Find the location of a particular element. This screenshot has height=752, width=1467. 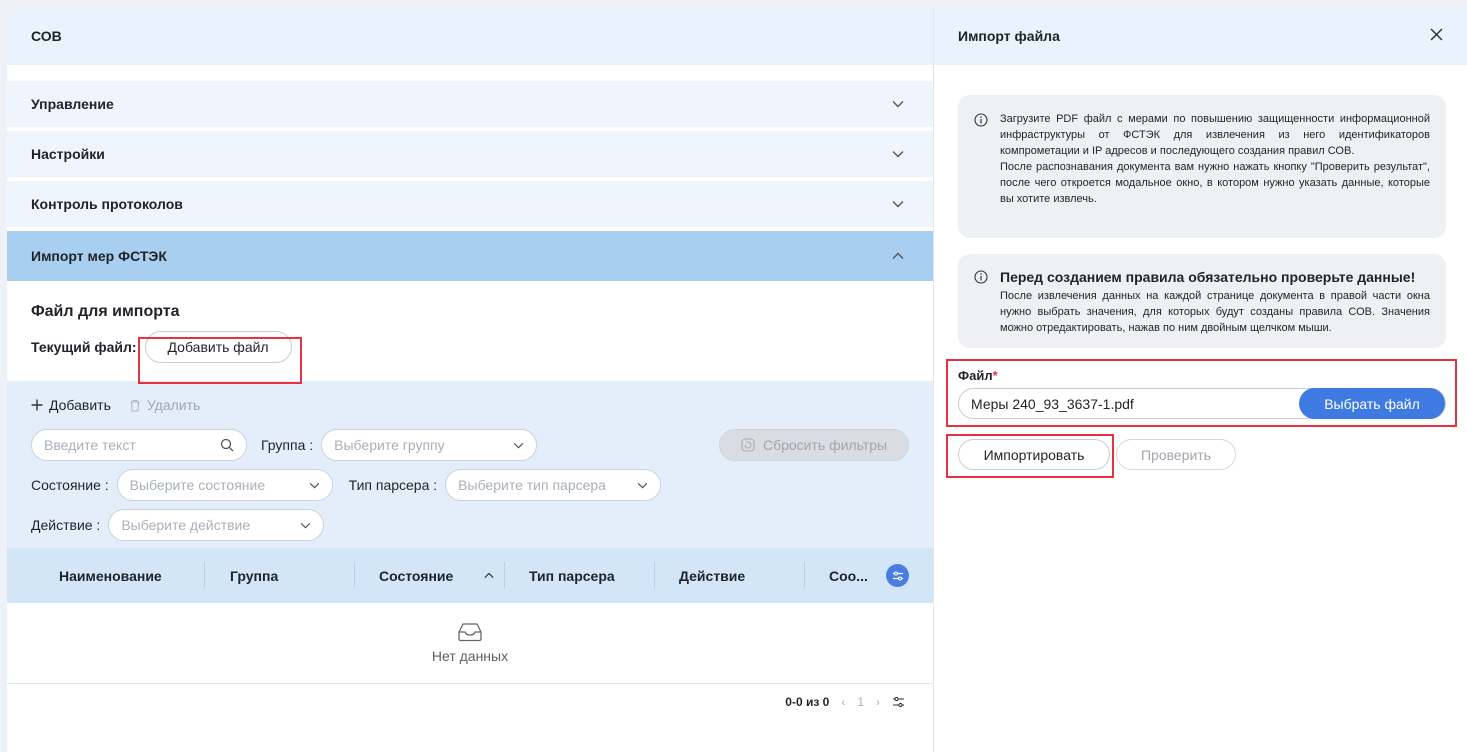

page-title: СОВ is located at coordinates (470, 36).